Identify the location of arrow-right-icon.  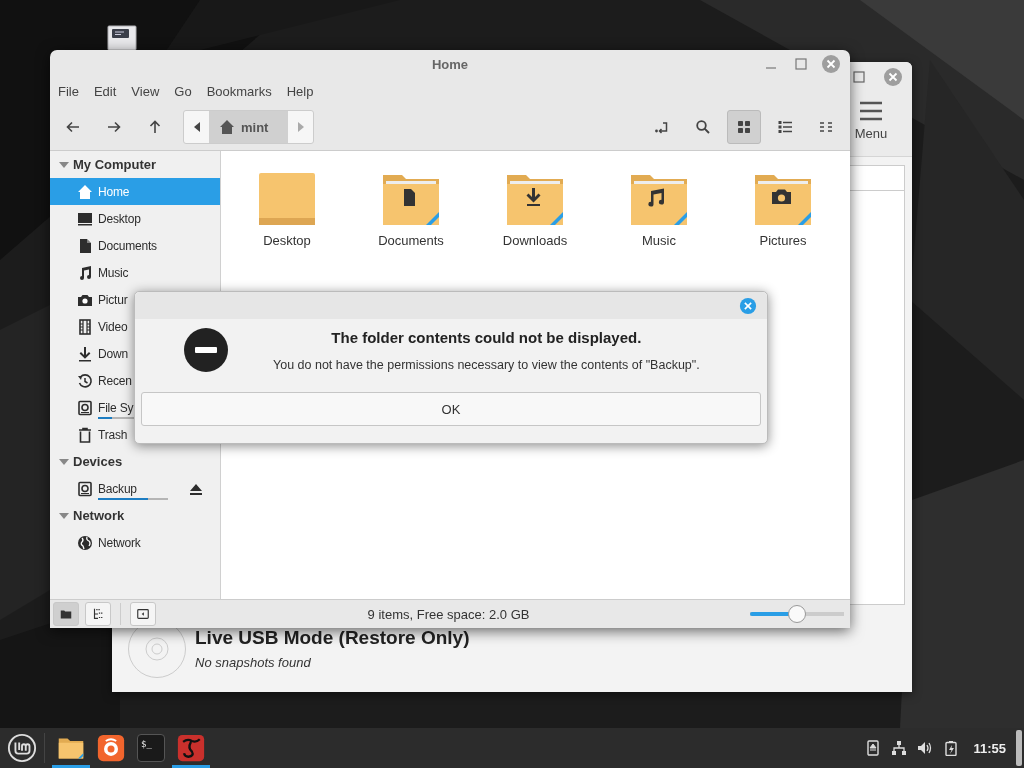
(114, 127).